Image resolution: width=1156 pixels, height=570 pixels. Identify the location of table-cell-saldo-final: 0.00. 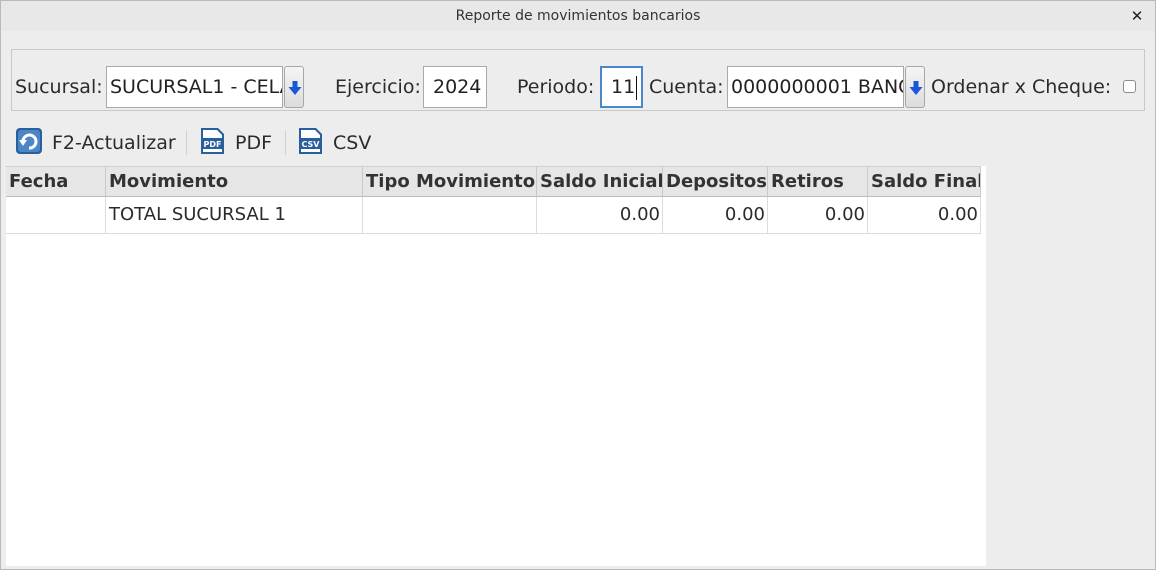
(924, 215).